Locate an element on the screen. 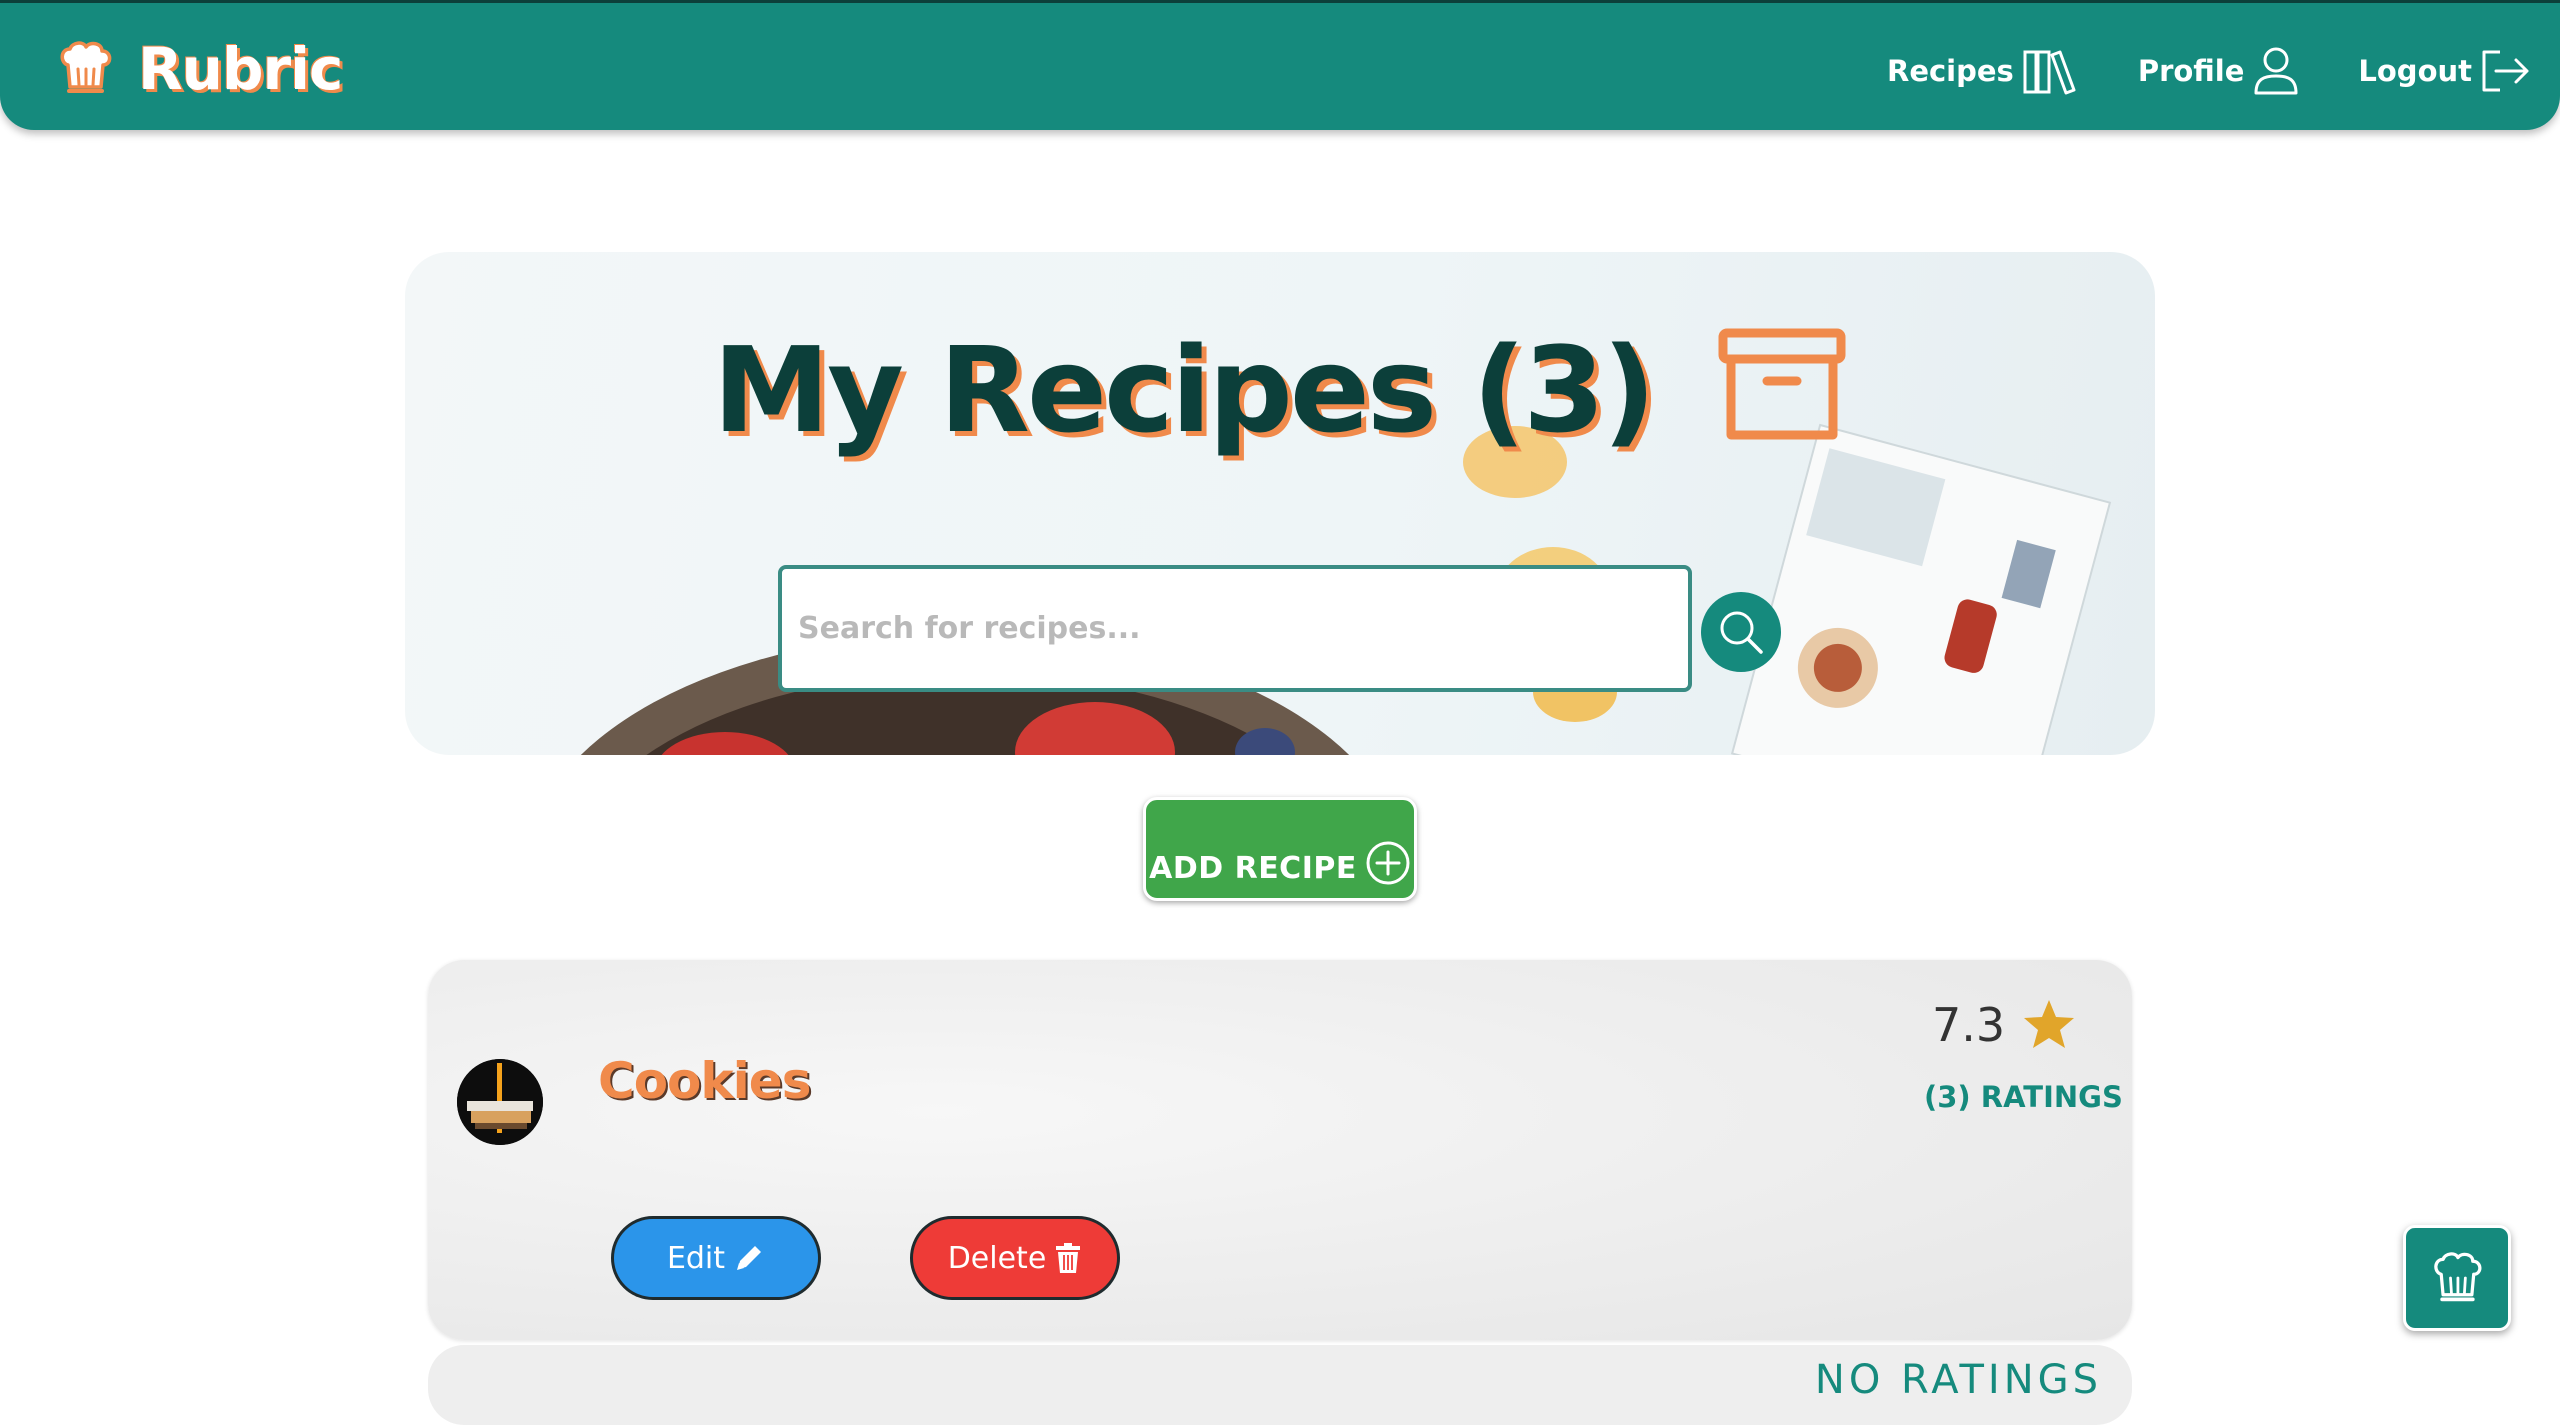 This screenshot has width=2560, height=1425. recipe-rating: 7.3 is located at coordinates (2004, 1025).